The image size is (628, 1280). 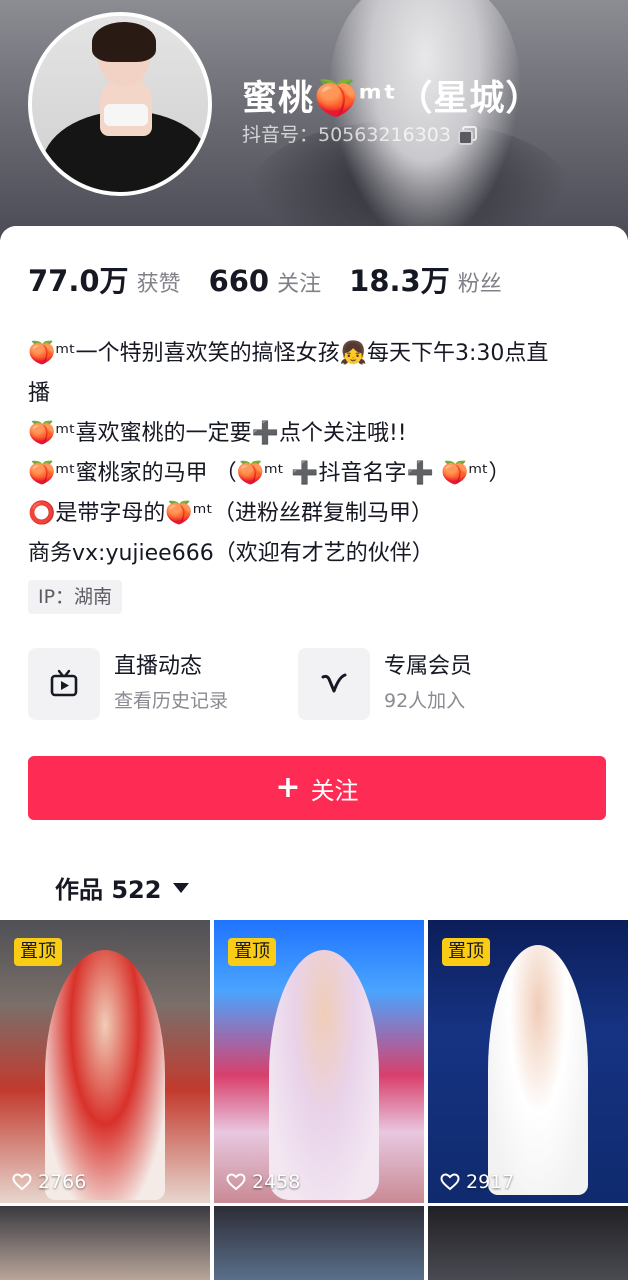 I want to click on bio-line: ⭕是带字母的🍑ᵐᵗ（进粉丝群复制马甲）, so click(x=230, y=513).